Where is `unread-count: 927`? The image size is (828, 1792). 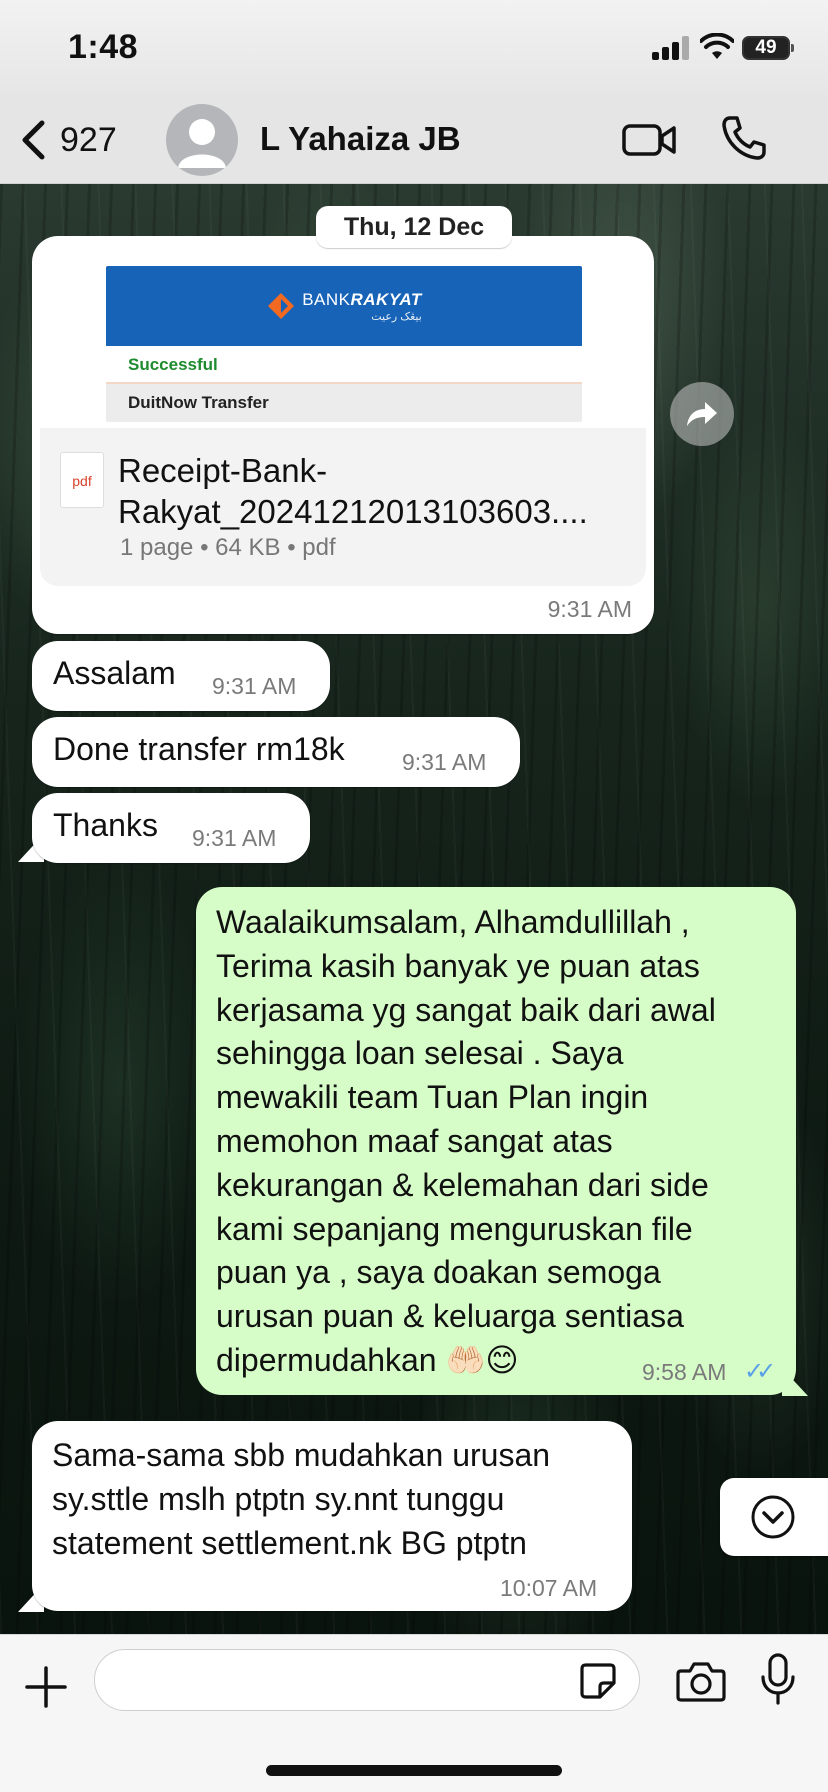 unread-count: 927 is located at coordinates (88, 139).